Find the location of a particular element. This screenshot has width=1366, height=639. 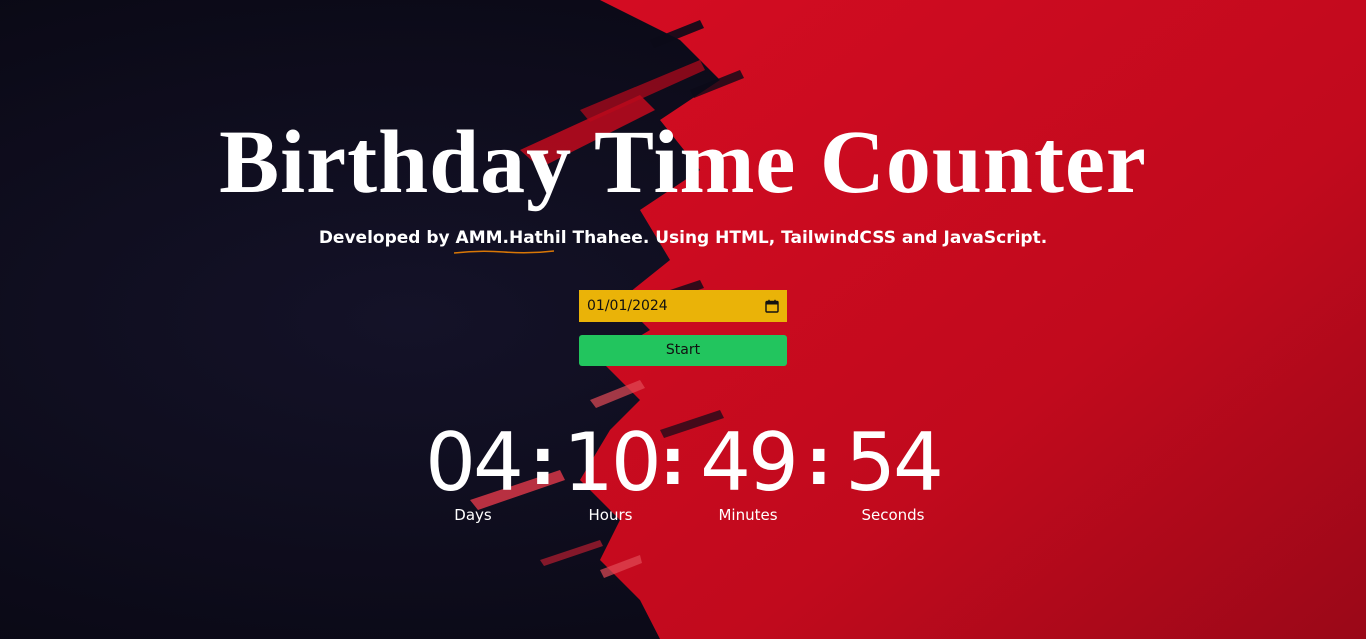

seconds-unit: 54 Seconds is located at coordinates (893, 470).